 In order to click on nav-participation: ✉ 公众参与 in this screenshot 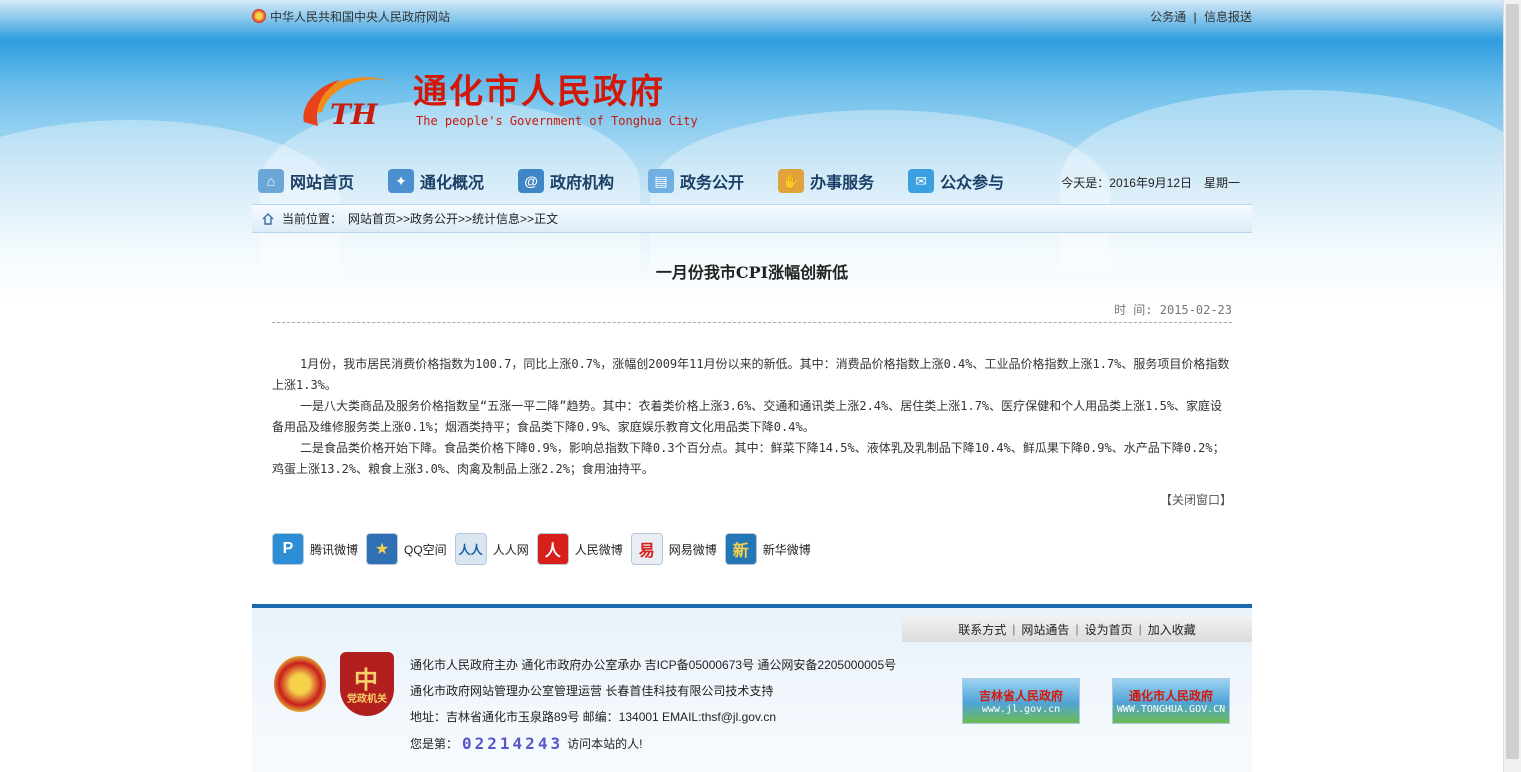, I will do `click(956, 181)`.